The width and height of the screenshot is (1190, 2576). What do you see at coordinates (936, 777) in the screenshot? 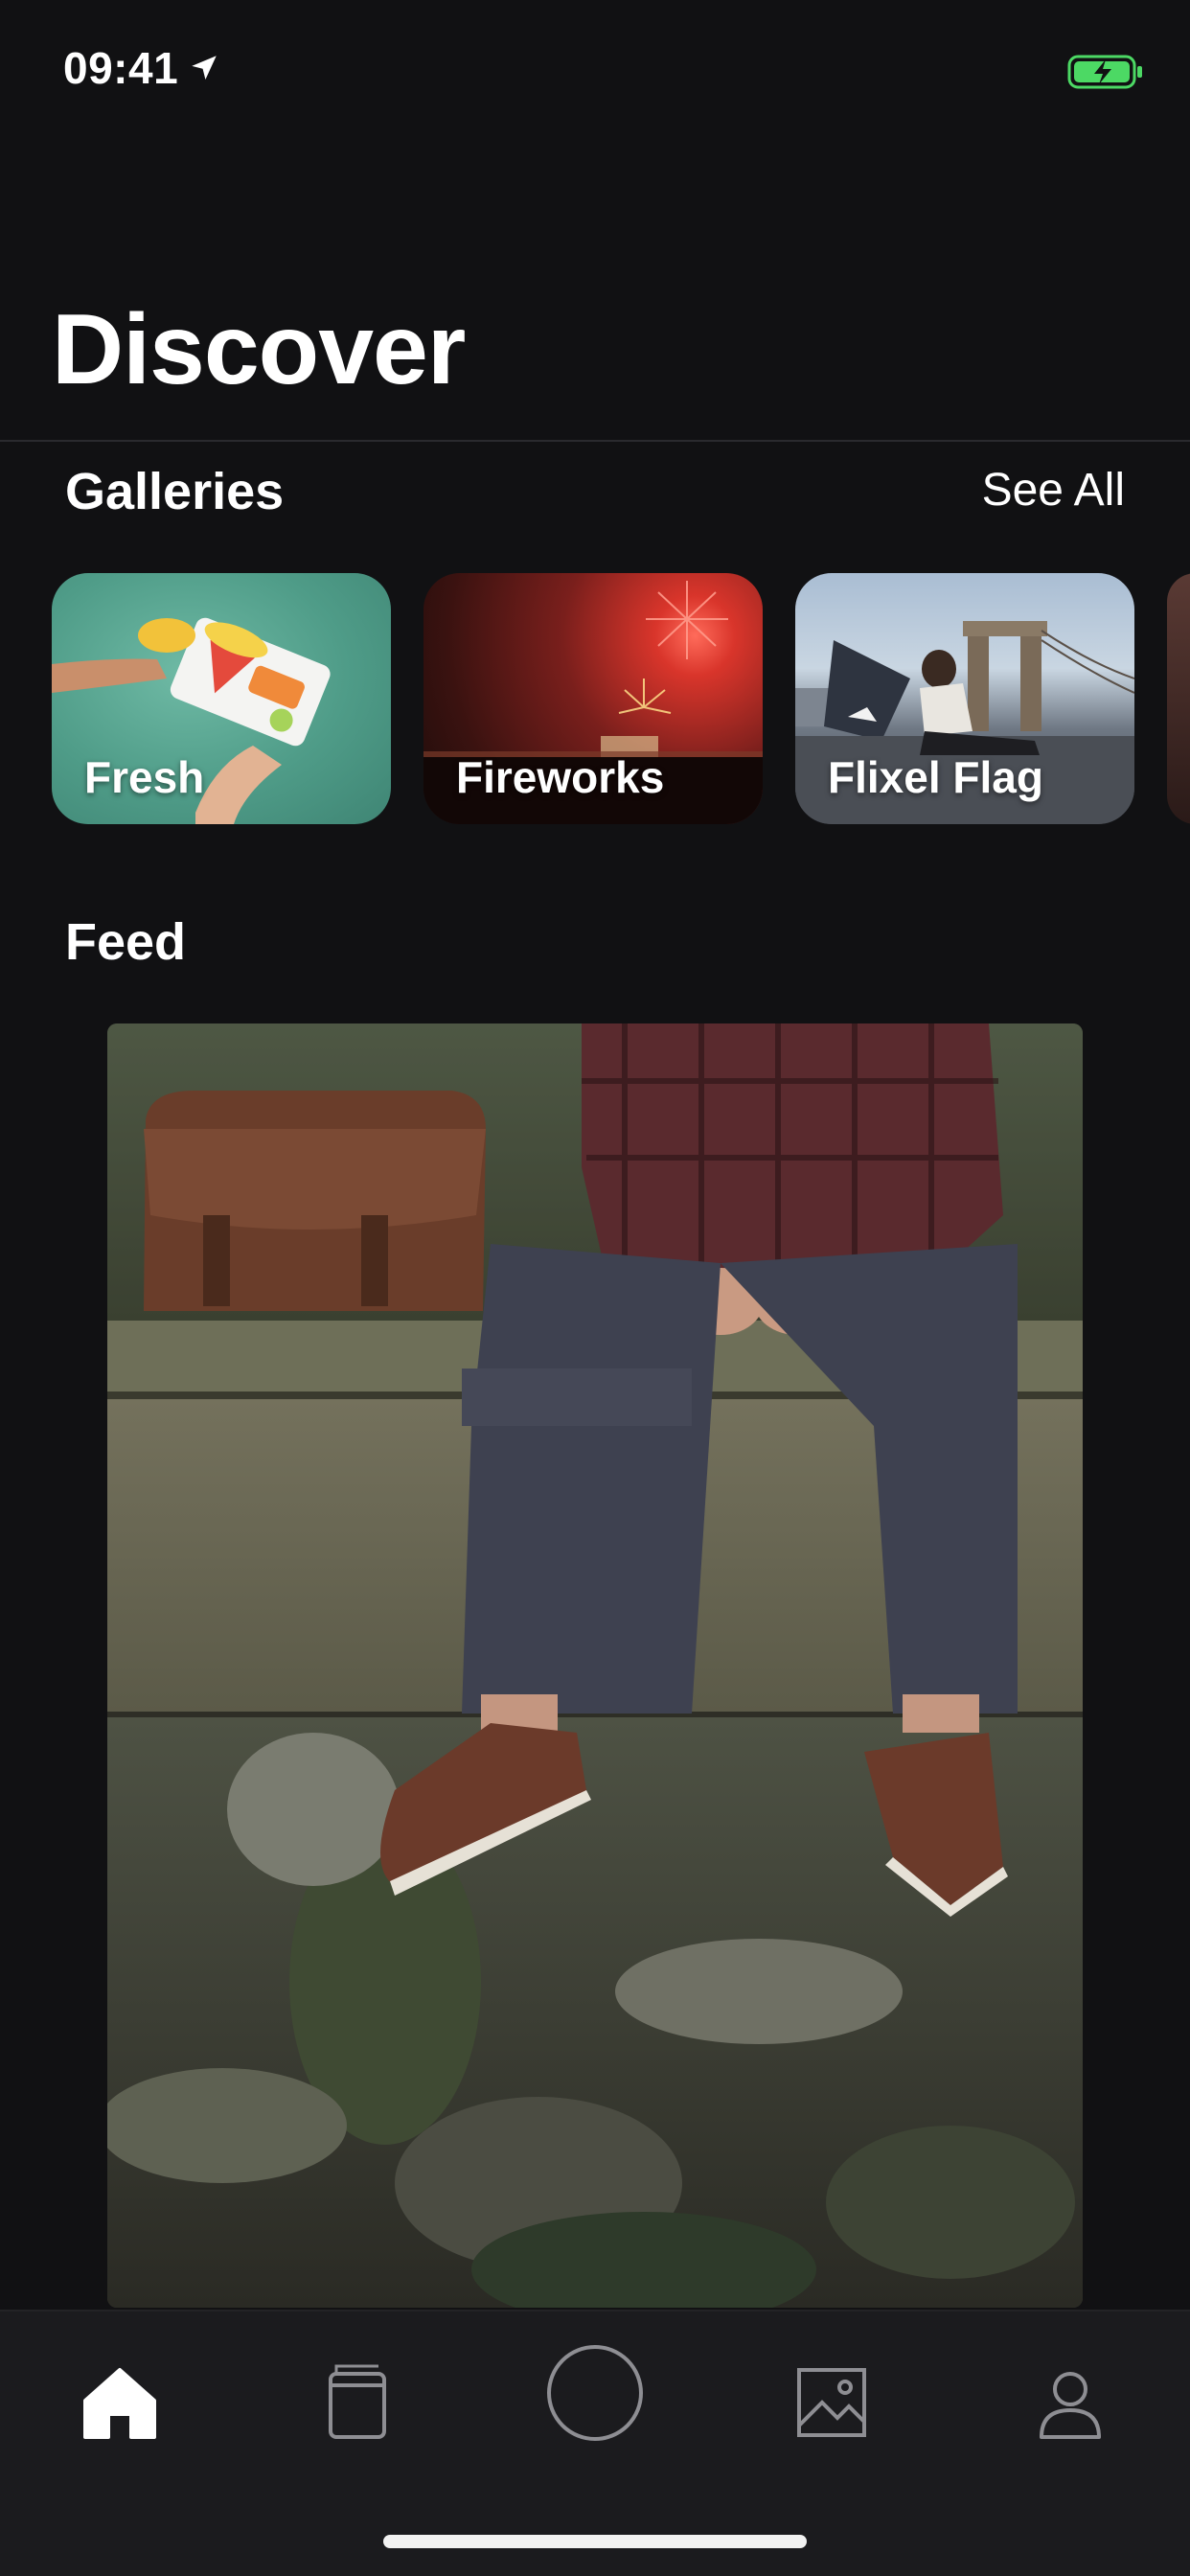
I see `gallery-label: Flixel Flag` at bounding box center [936, 777].